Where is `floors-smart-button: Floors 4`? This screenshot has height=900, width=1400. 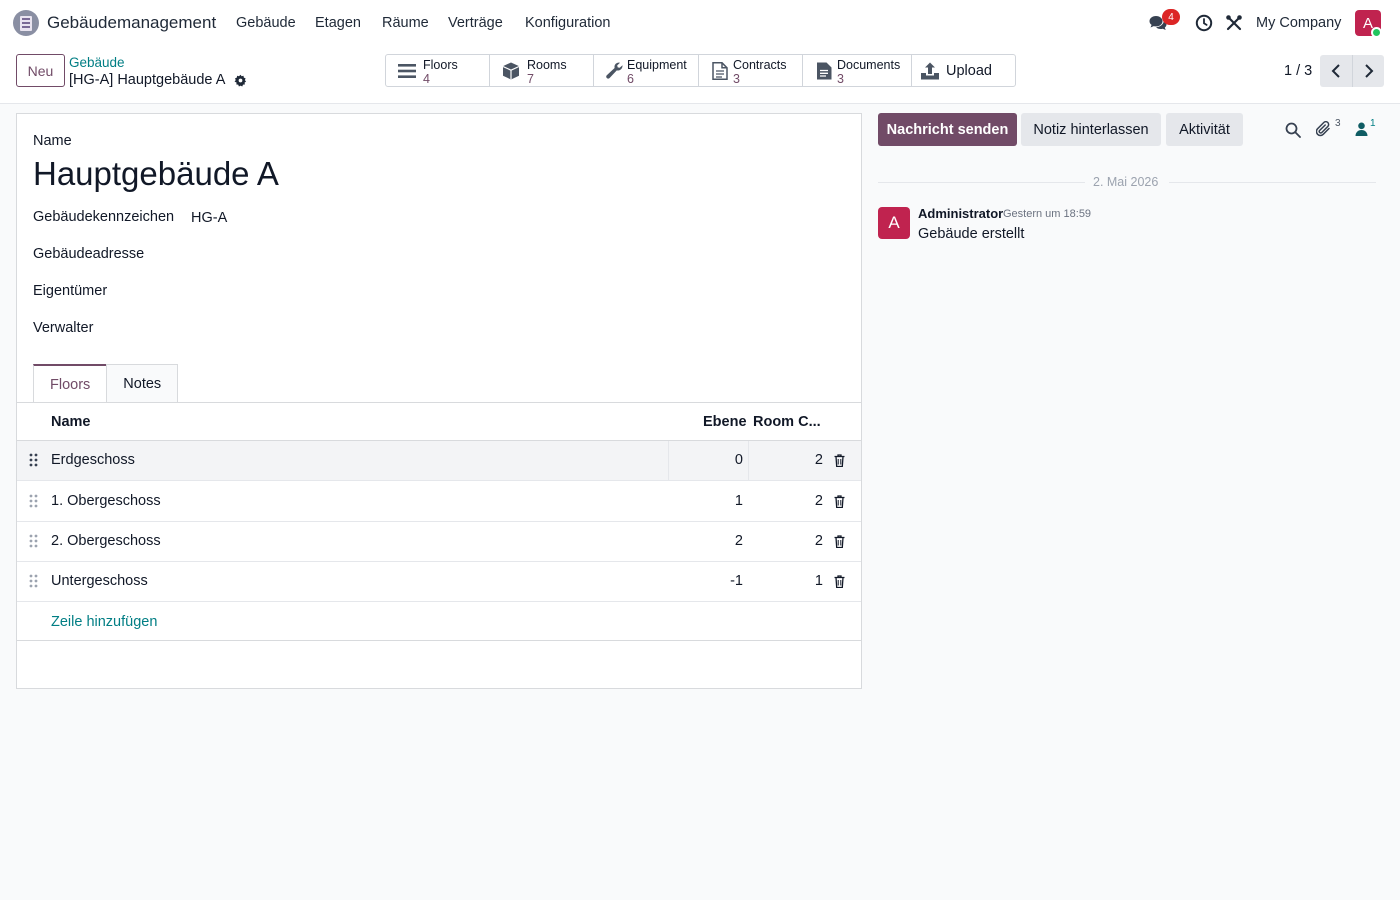
floors-smart-button: Floors 4 is located at coordinates (438, 70).